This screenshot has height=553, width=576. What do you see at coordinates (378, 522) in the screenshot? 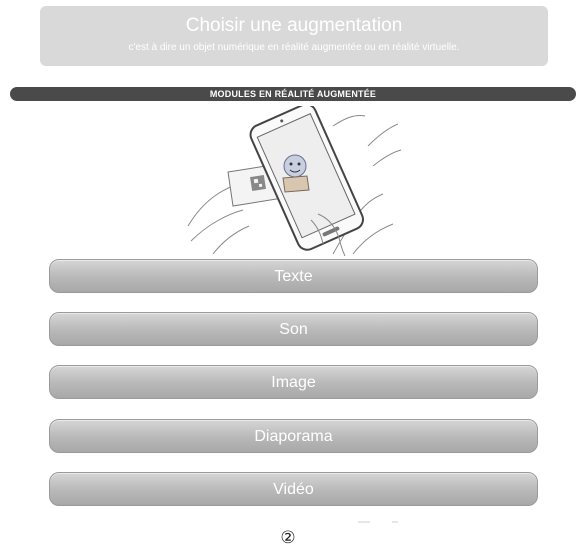
I see `divider` at bounding box center [378, 522].